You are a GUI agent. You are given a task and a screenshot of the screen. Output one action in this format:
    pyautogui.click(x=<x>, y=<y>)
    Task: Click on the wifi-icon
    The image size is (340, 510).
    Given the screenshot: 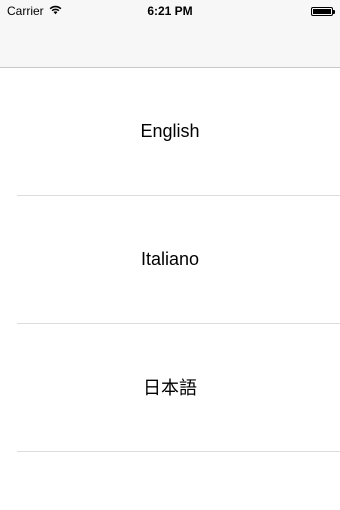 What is the action you would take?
    pyautogui.click(x=55, y=11)
    